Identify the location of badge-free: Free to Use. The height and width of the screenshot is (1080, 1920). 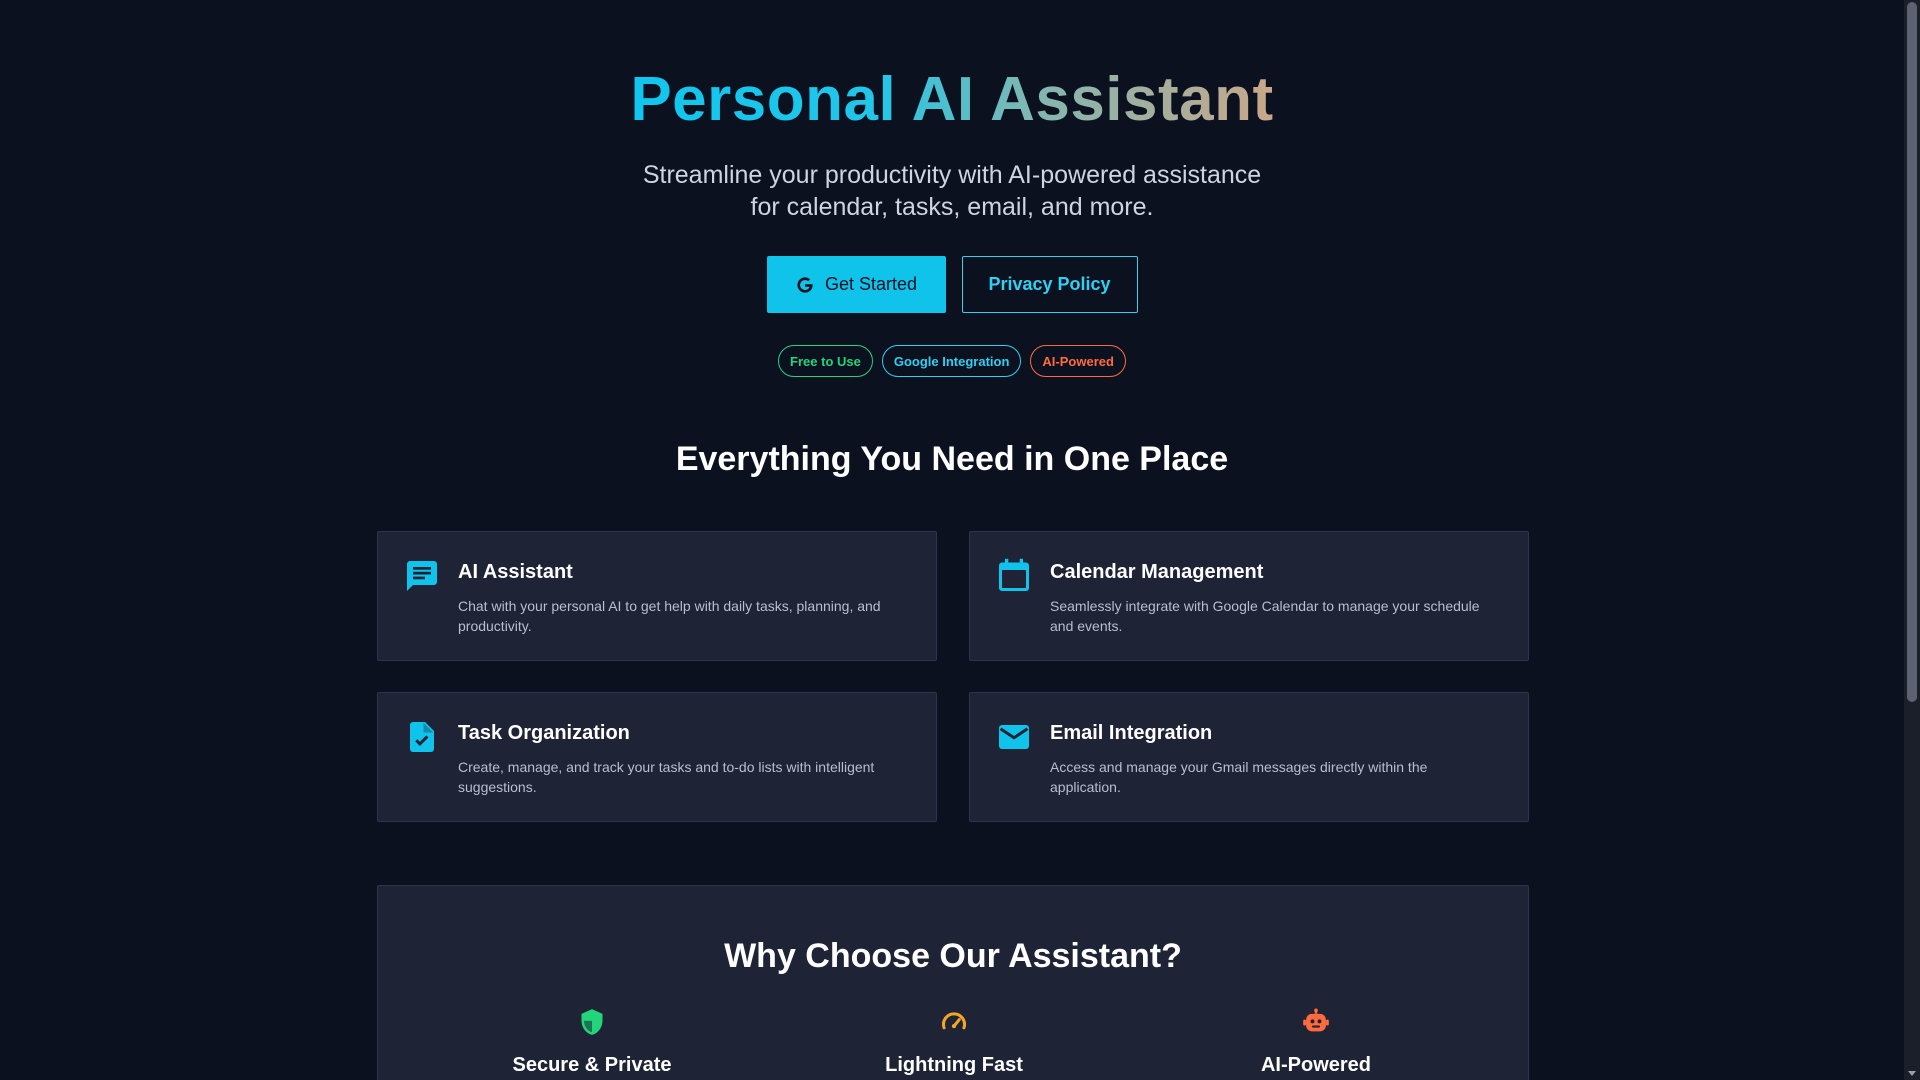
(825, 361).